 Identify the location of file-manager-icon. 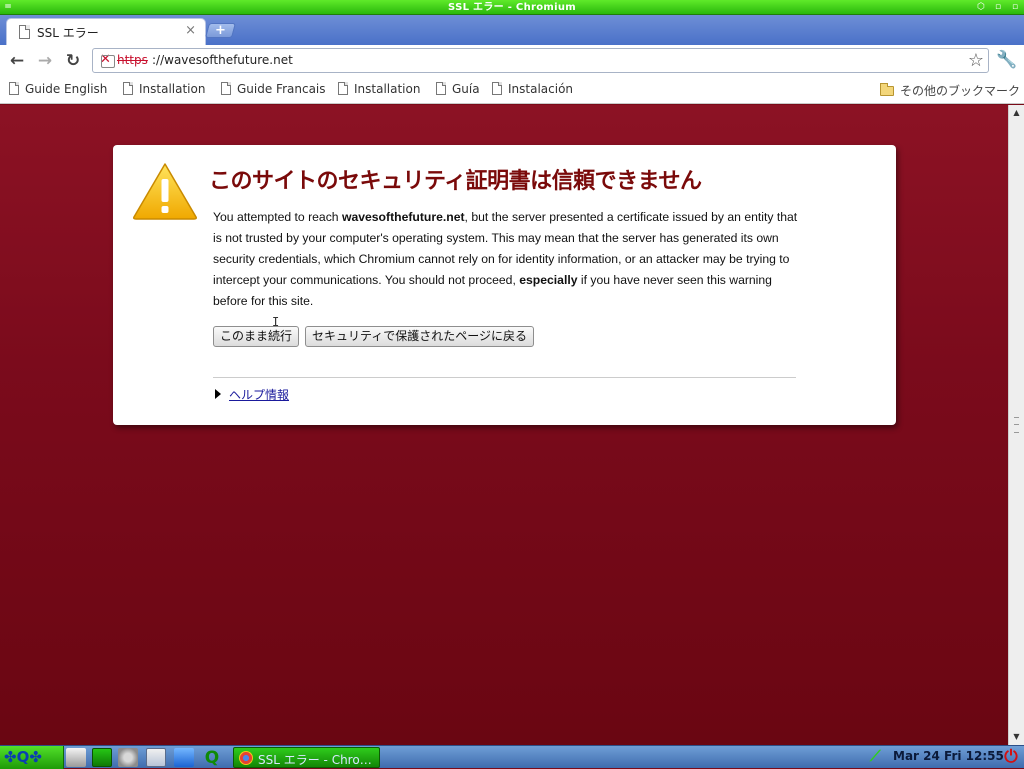
(156, 757).